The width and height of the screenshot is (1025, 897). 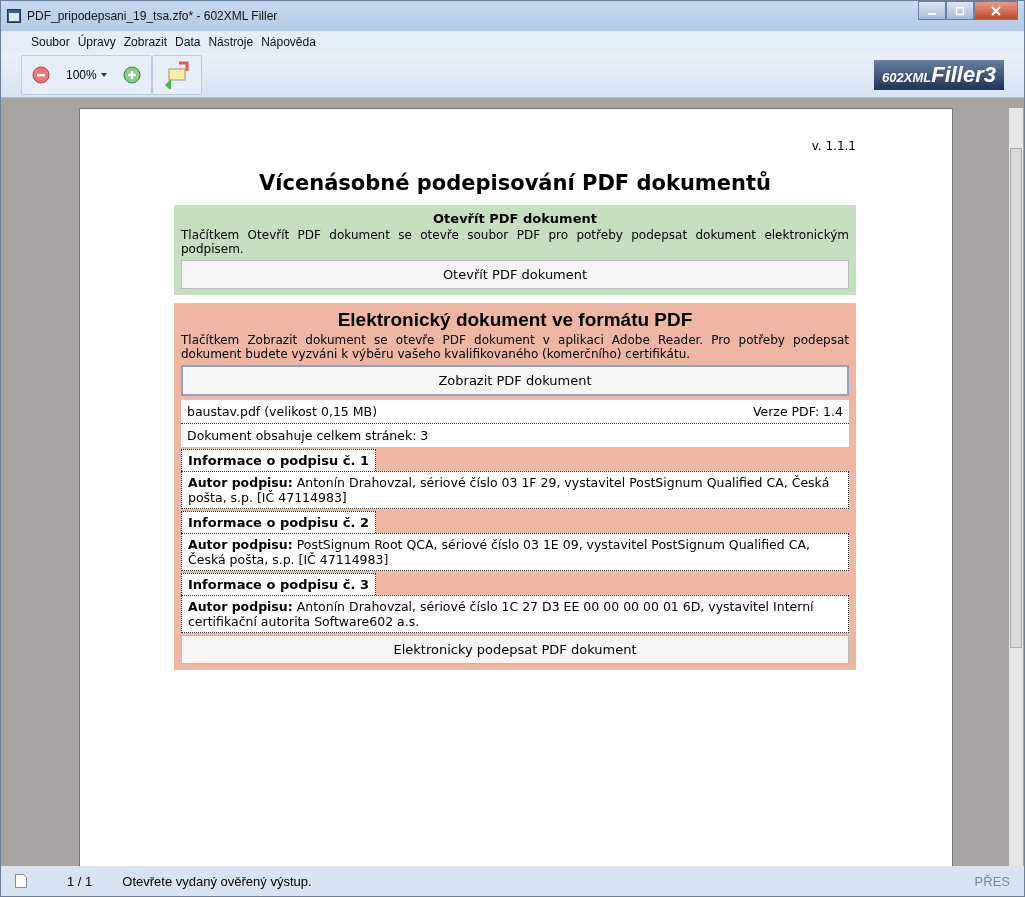 What do you see at coordinates (278, 584) in the screenshot?
I see `signature-heading: Informace o podpisu č. 3` at bounding box center [278, 584].